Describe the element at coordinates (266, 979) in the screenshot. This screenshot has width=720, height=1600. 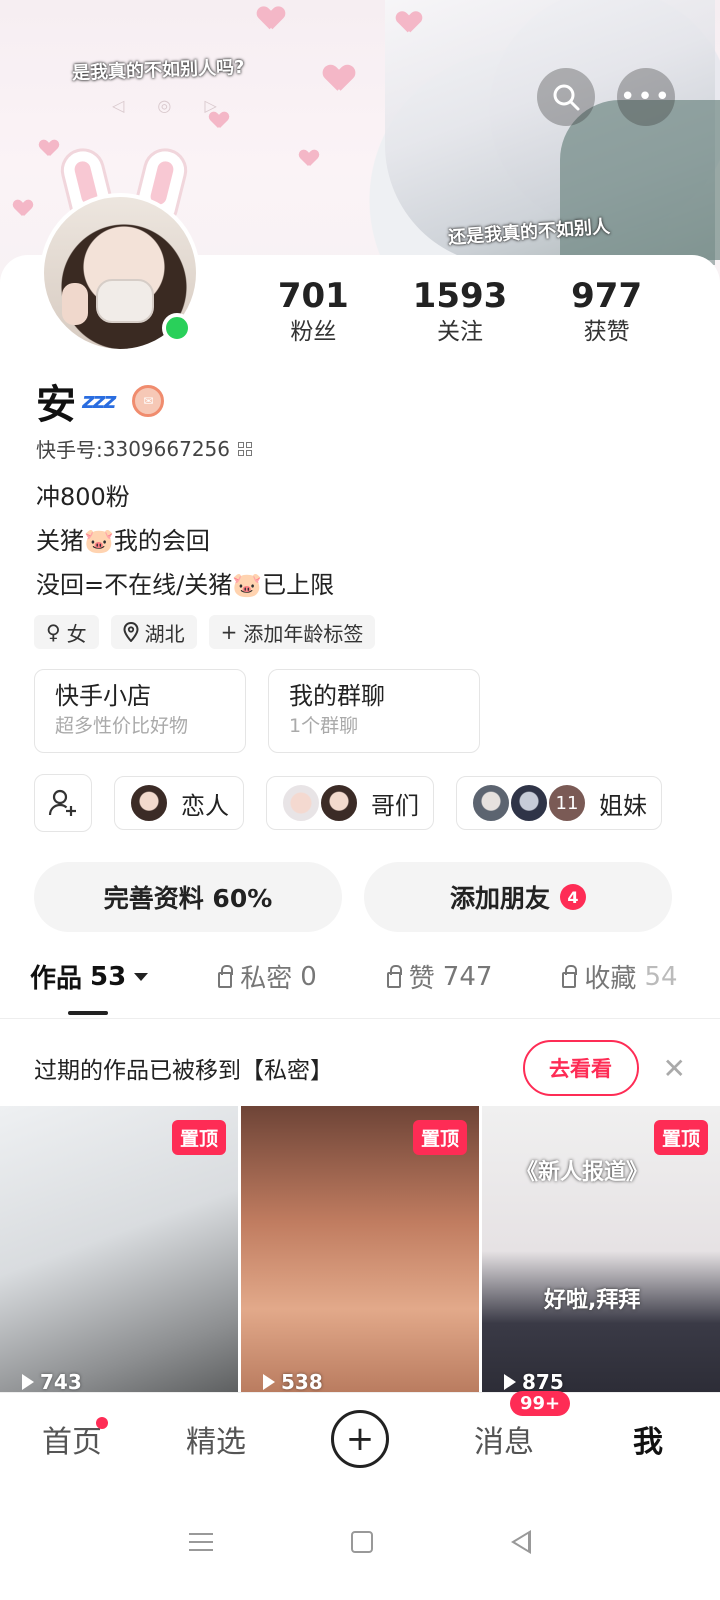
I see `tab-label: 私密` at that location.